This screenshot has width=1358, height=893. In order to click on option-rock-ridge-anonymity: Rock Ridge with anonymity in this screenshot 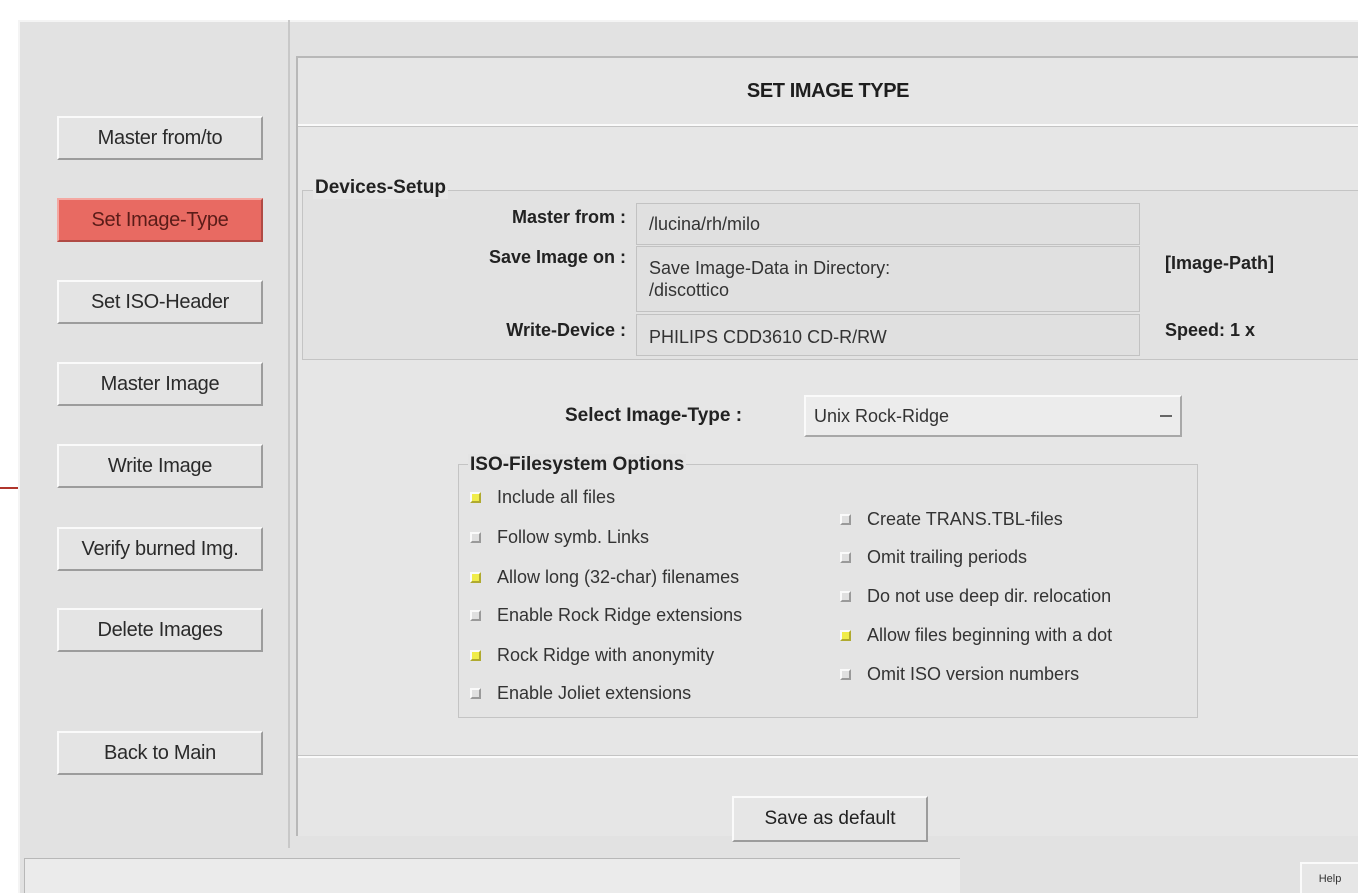, I will do `click(592, 655)`.